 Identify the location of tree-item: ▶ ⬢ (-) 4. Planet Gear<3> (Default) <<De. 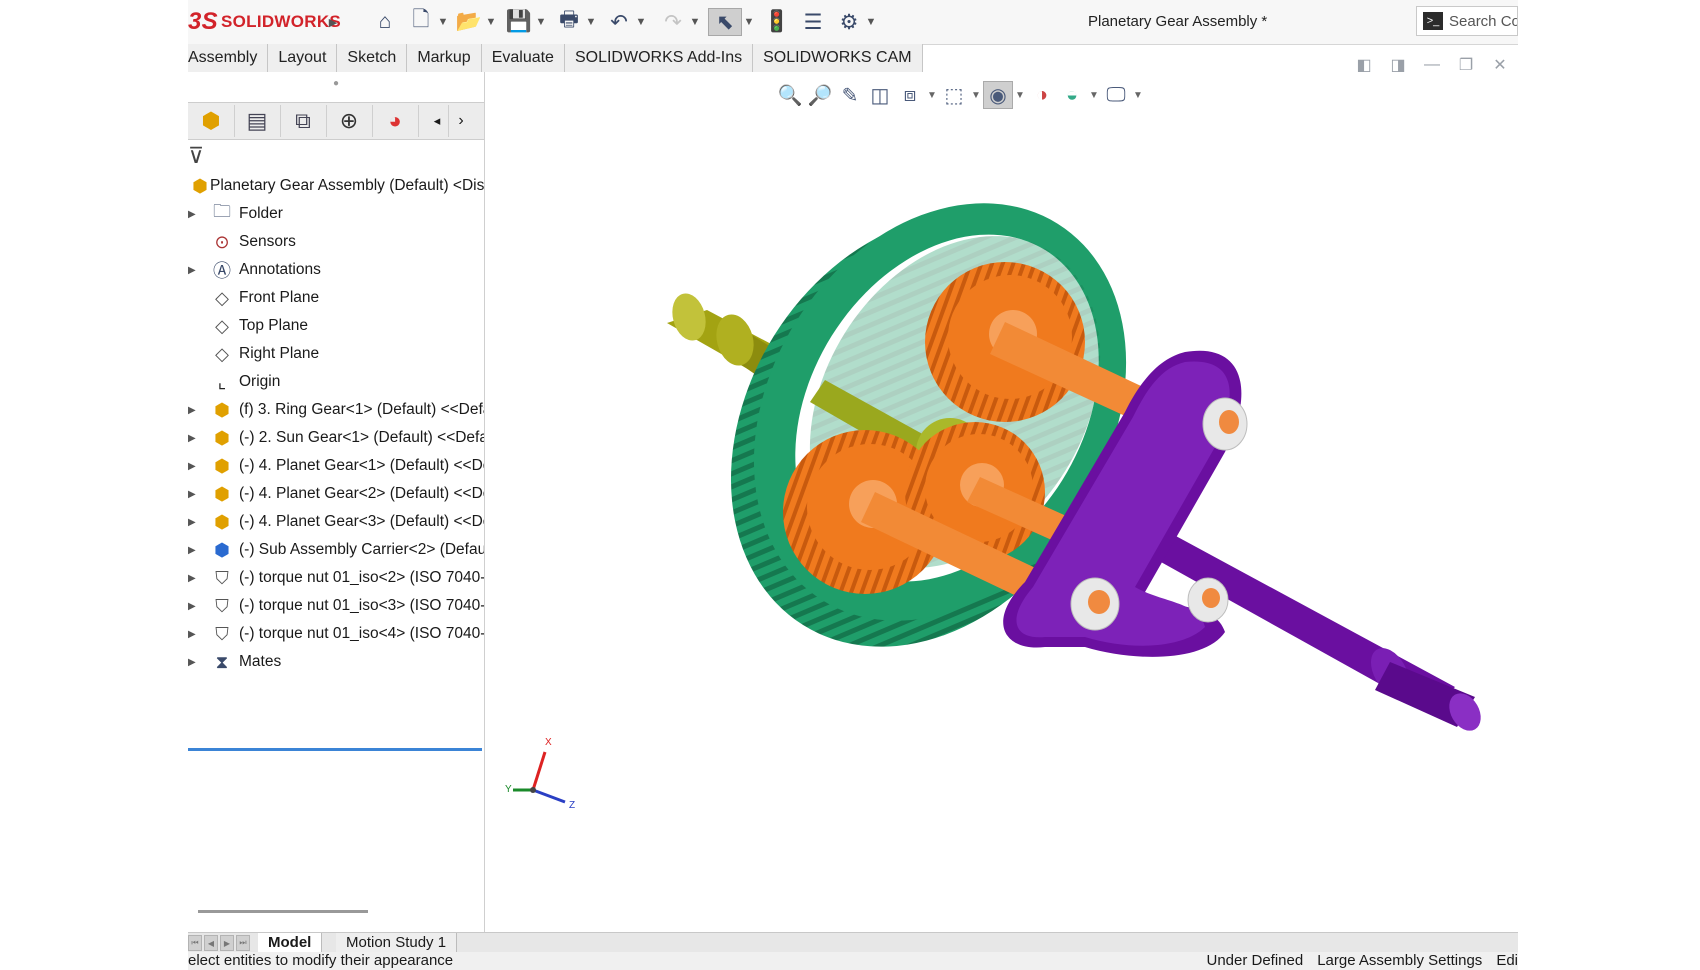
(336, 522).